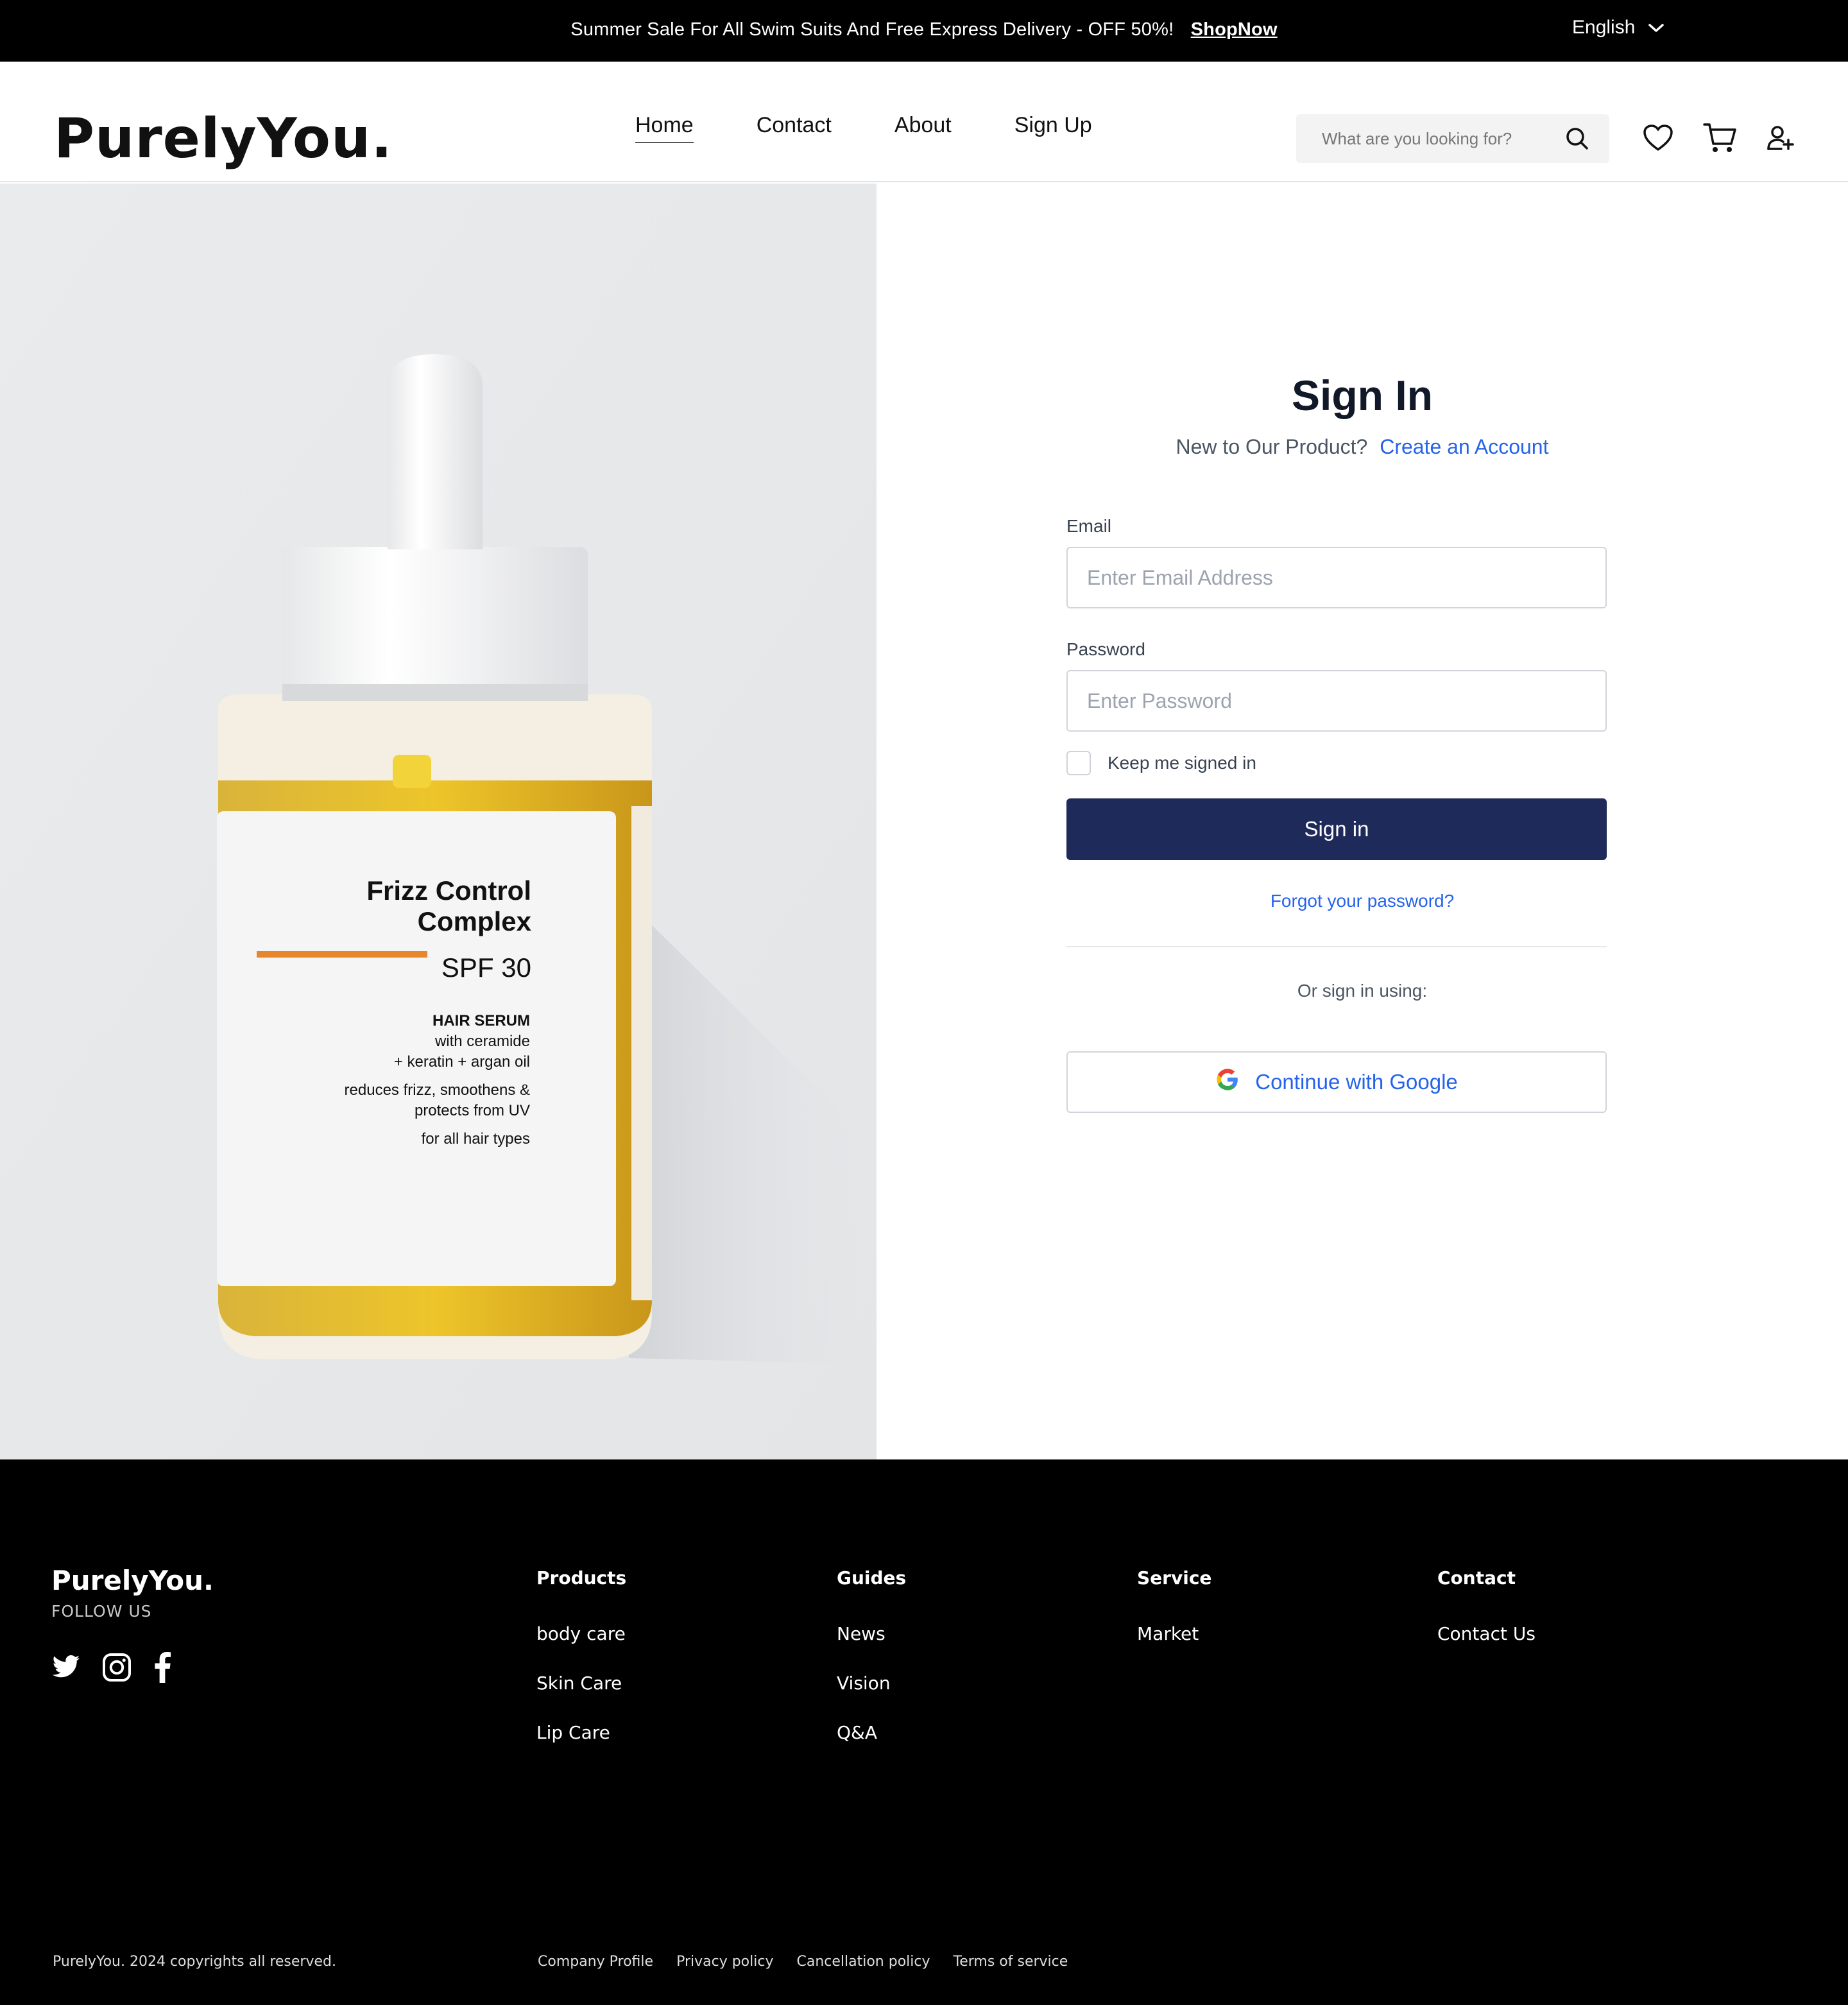 The image size is (1848, 2005). Describe the element at coordinates (481, 1020) in the screenshot. I see `label-type: HAIR SERUM` at that location.